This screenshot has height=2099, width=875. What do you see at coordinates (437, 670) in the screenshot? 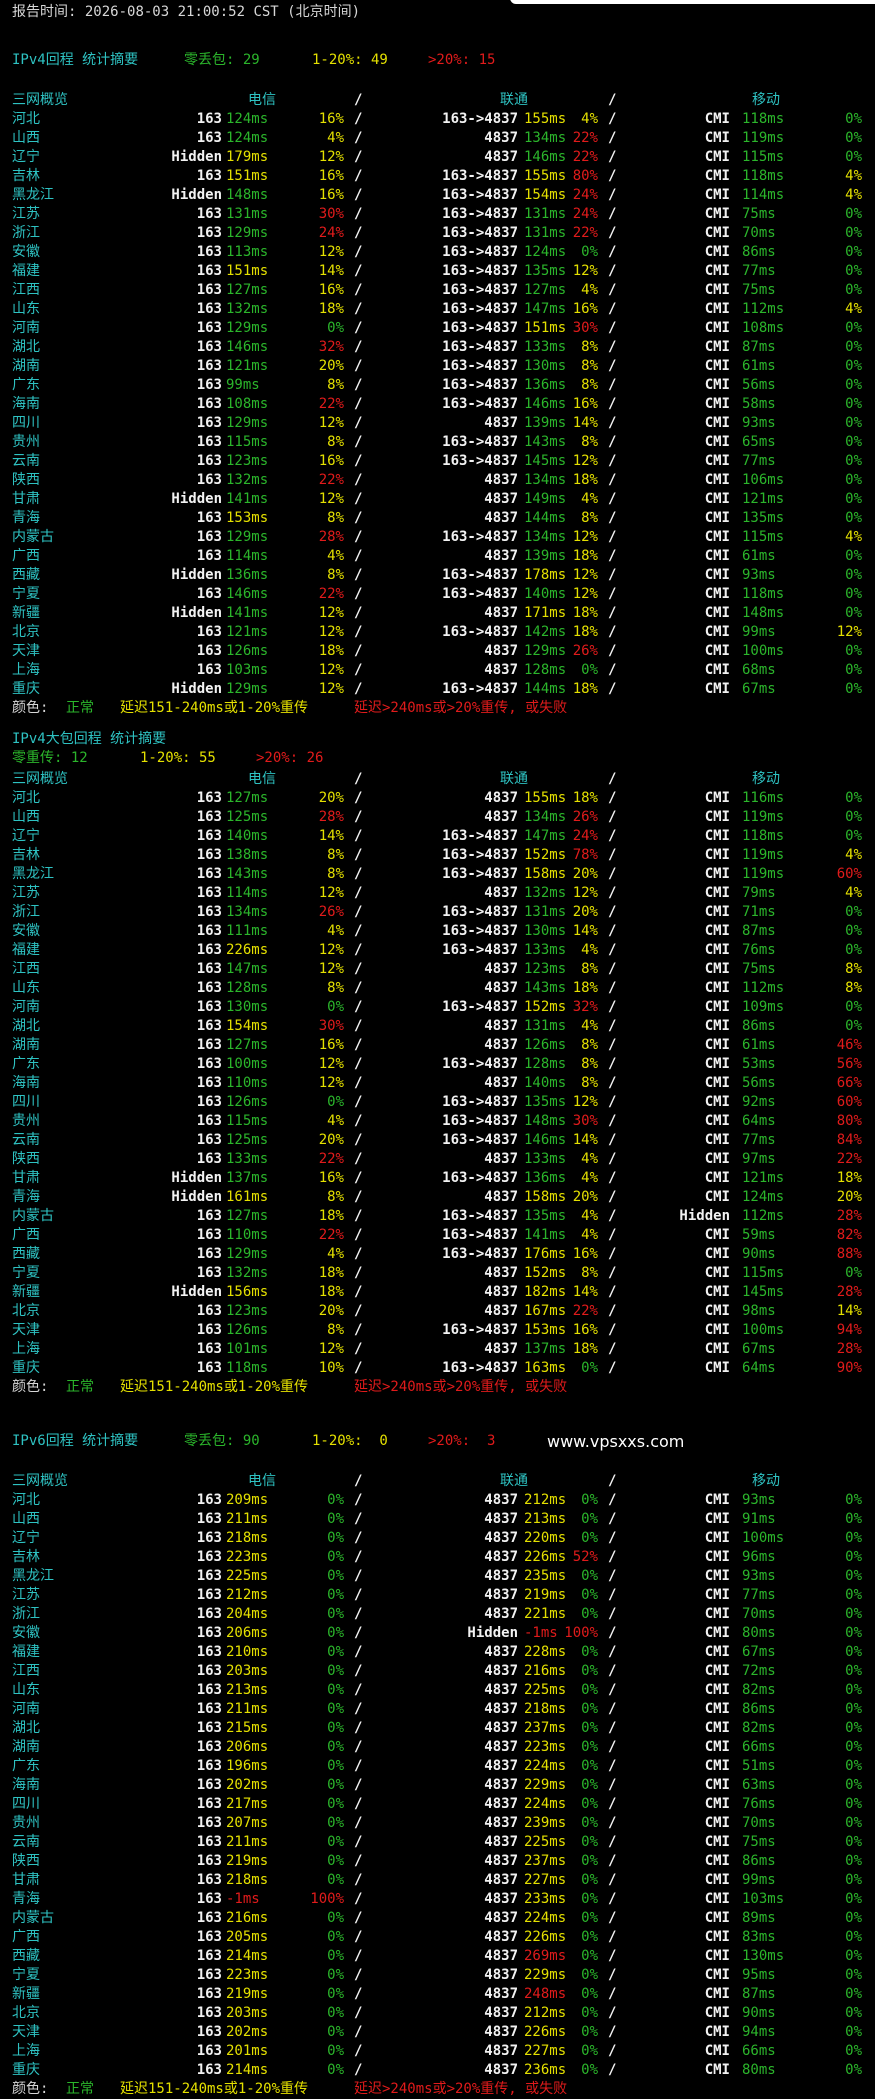
I see `table-row: 上海 163 103ms 12%/4837 128ms 0% / CMI 68ms 0%` at bounding box center [437, 670].